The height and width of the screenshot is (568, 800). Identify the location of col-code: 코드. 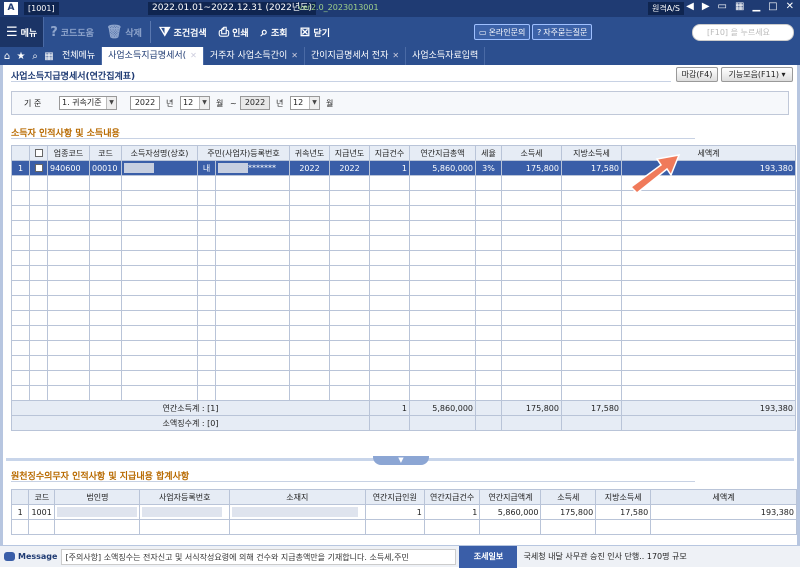
(42, 497).